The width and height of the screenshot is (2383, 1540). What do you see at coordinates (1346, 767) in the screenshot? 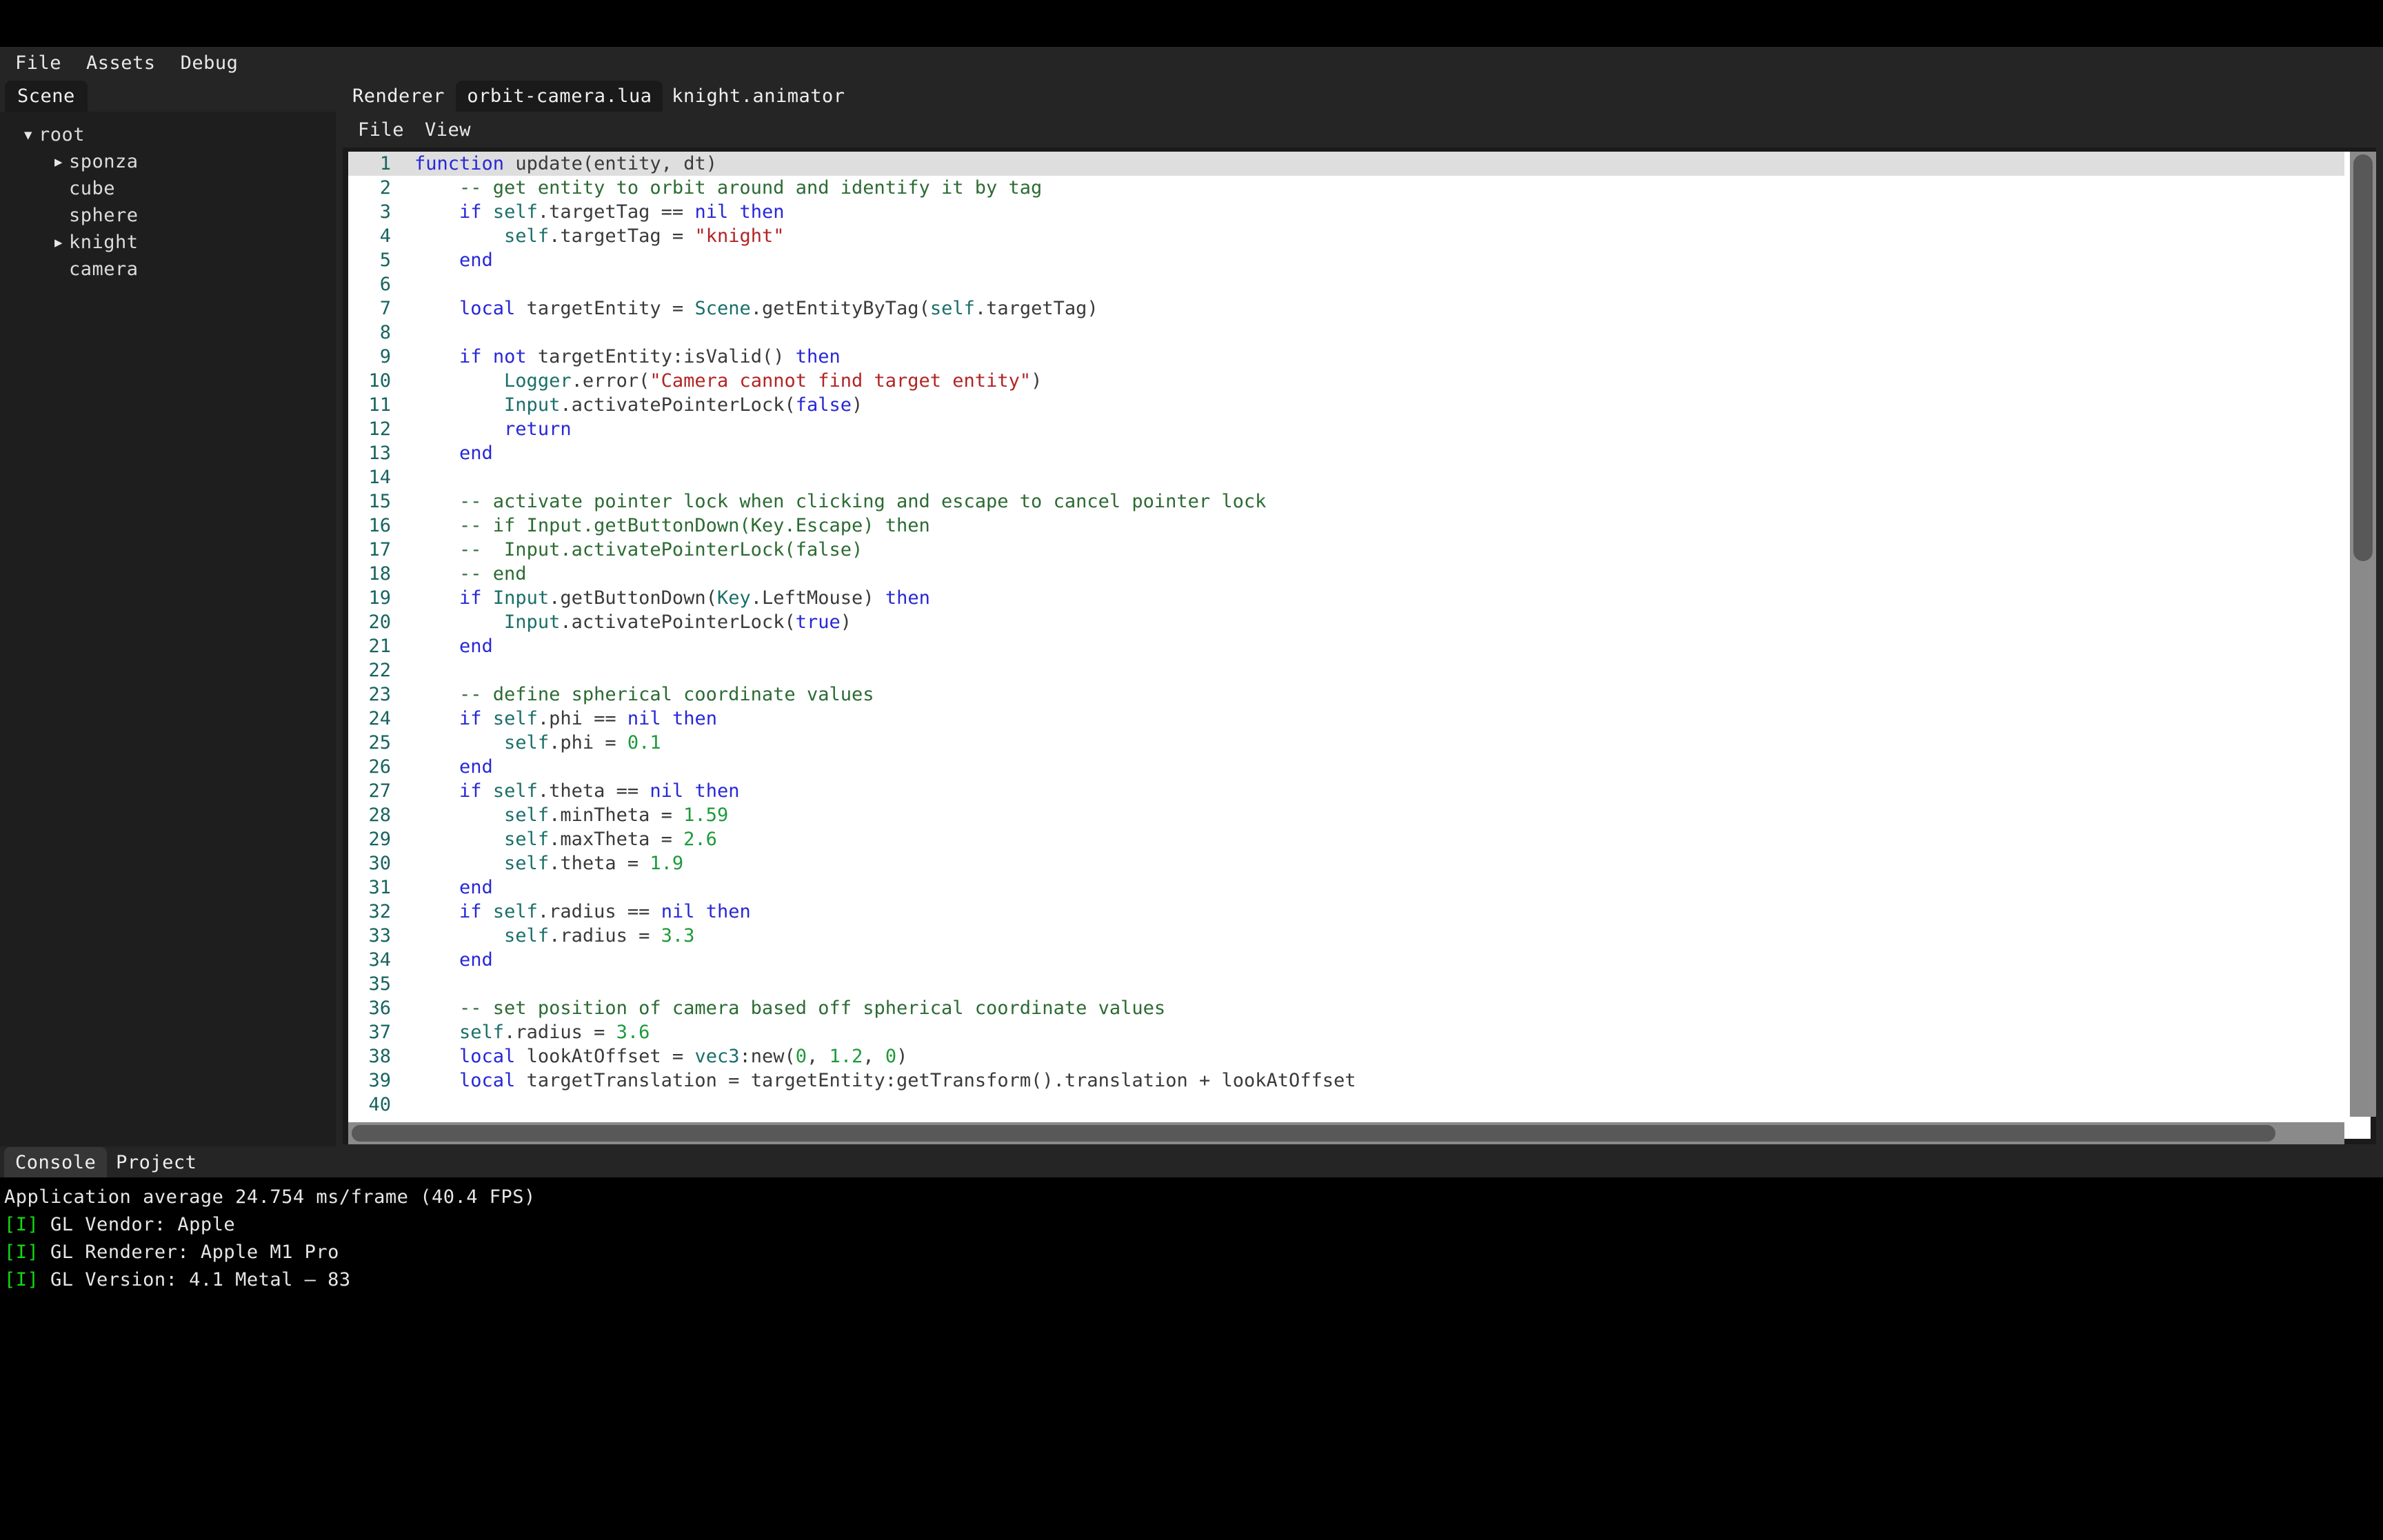
I see `code-line: 26 end` at bounding box center [1346, 767].